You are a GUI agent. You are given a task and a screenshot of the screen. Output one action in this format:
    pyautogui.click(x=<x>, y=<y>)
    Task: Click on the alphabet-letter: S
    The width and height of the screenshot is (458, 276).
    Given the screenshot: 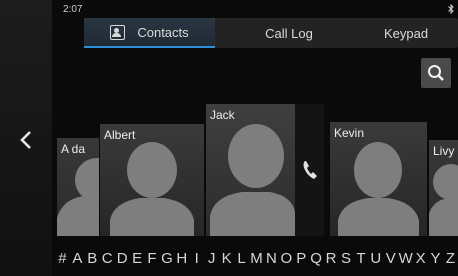 What is the action you would take?
    pyautogui.click(x=346, y=258)
    